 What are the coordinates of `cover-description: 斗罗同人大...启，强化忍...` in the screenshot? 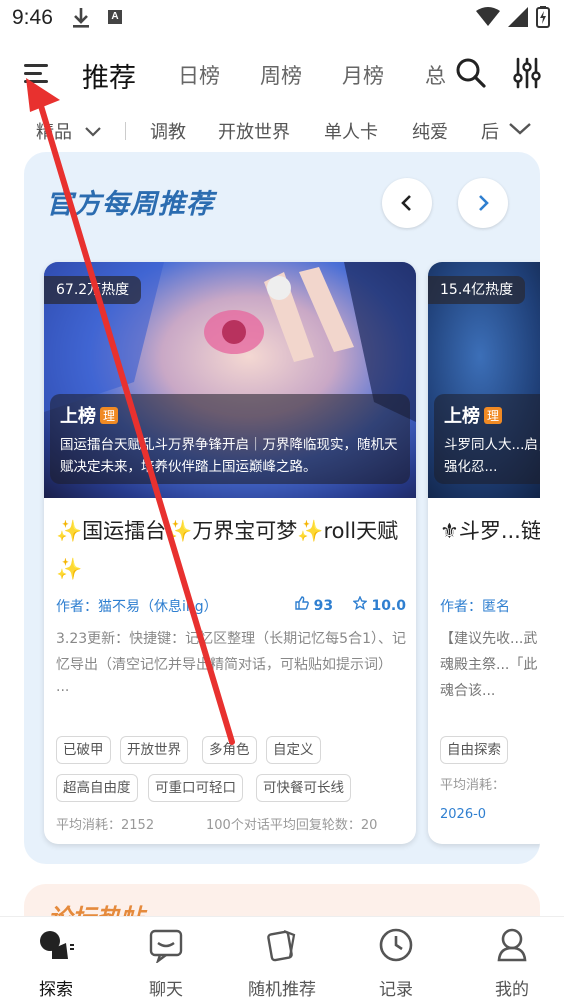 It's located at (492, 456).